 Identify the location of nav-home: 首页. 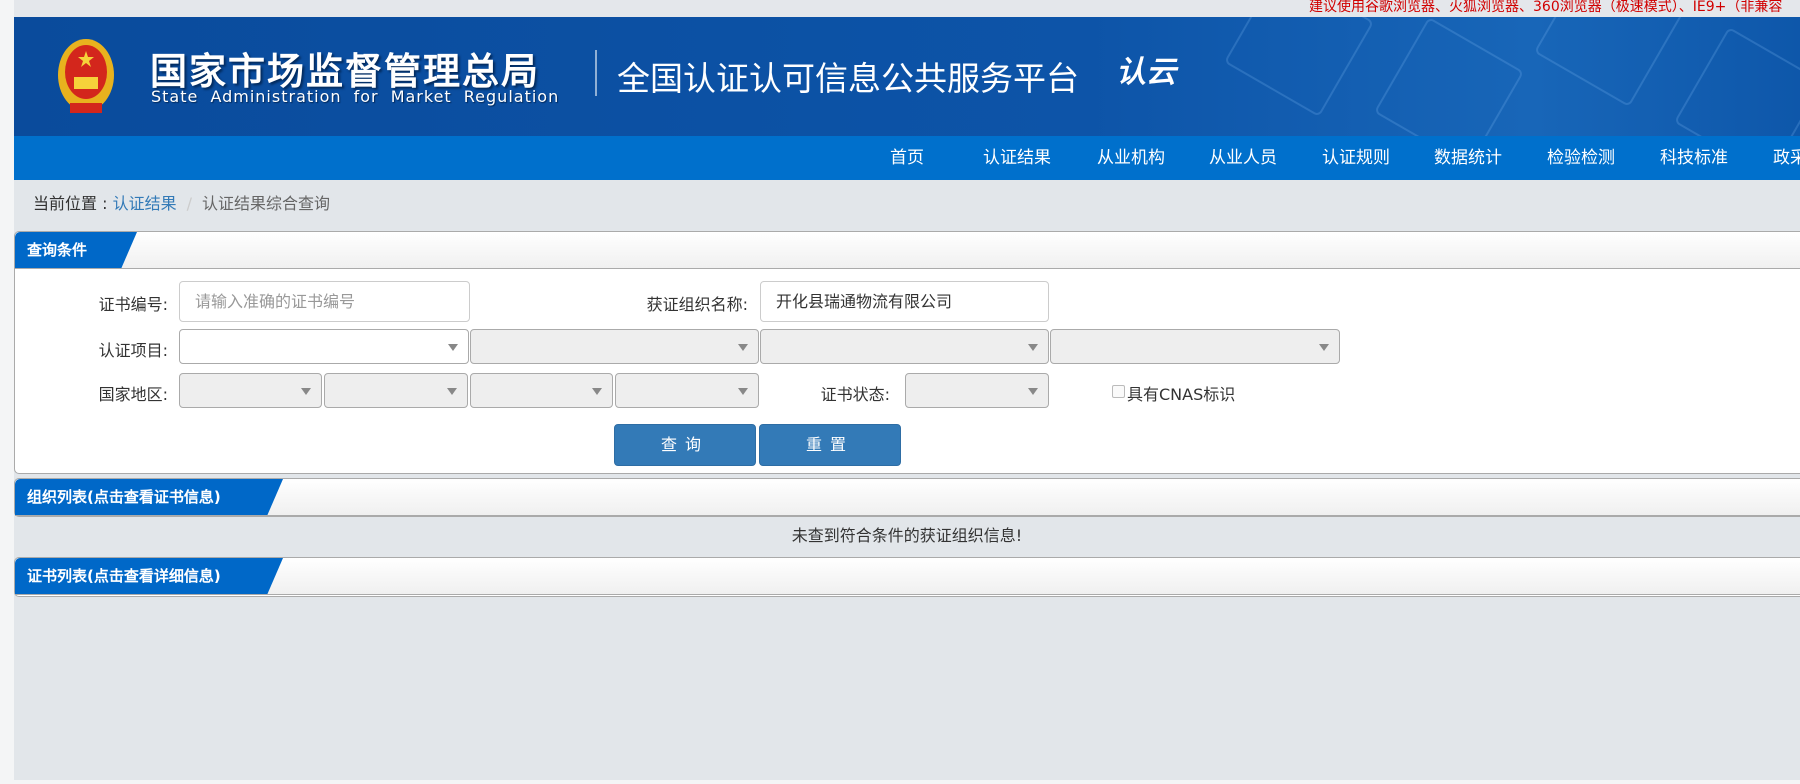
(907, 158).